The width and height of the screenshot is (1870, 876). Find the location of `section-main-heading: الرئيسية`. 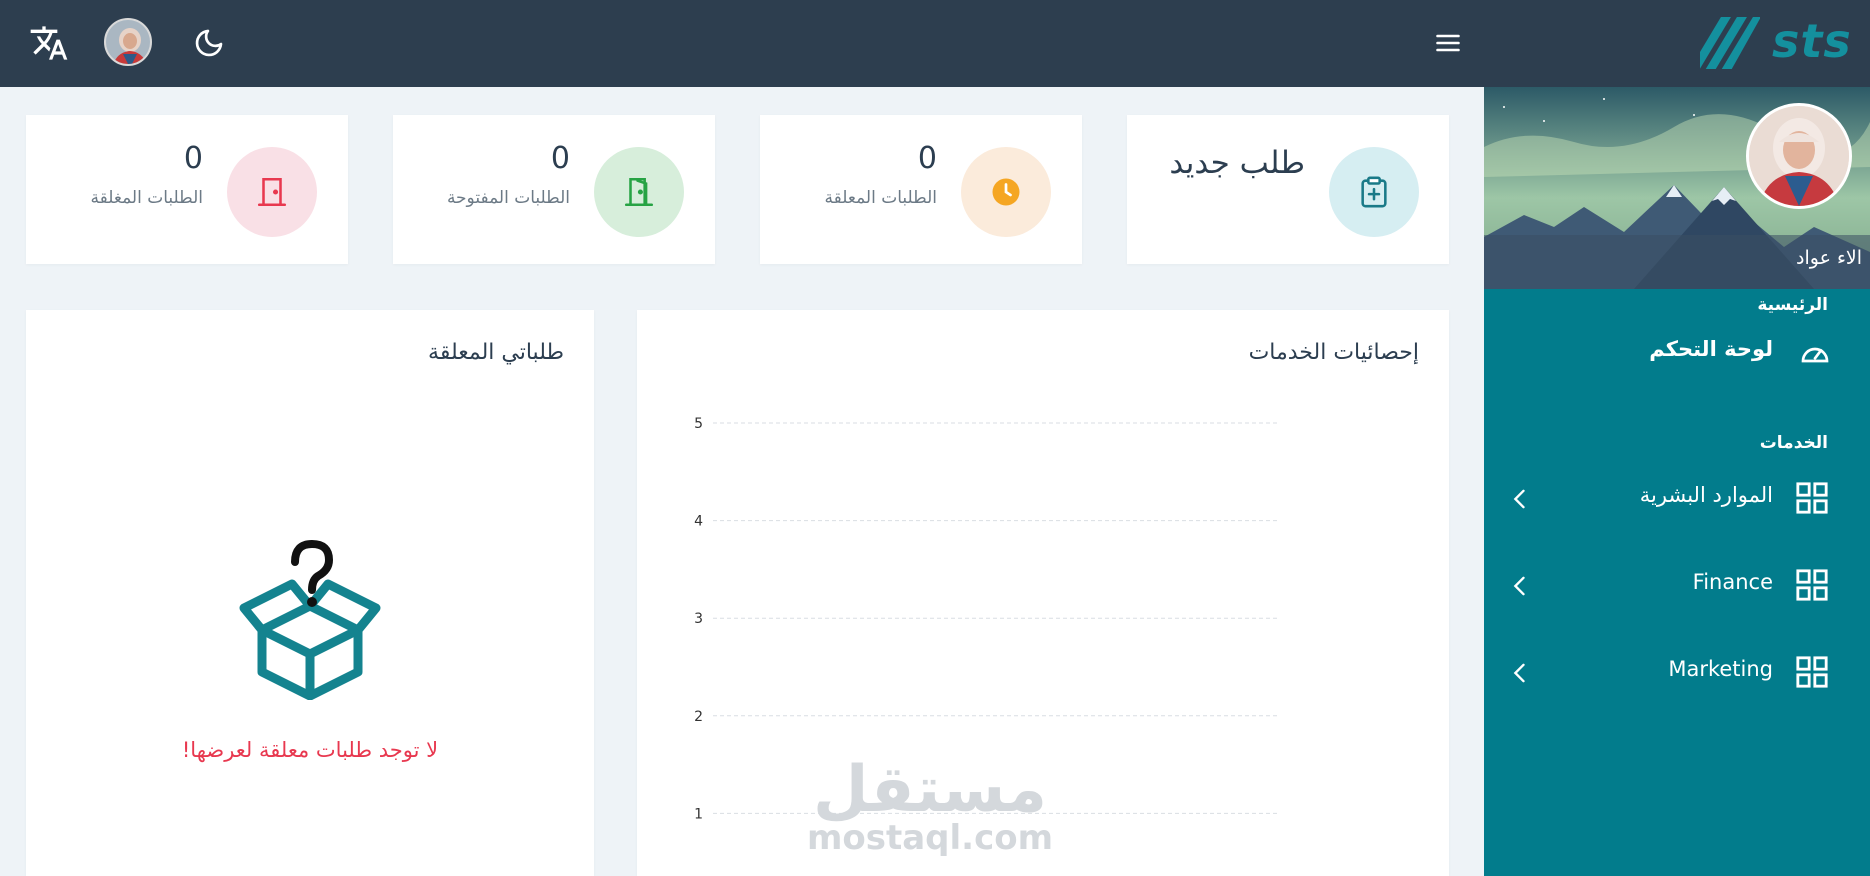

section-main-heading: الرئيسية is located at coordinates (1792, 305).